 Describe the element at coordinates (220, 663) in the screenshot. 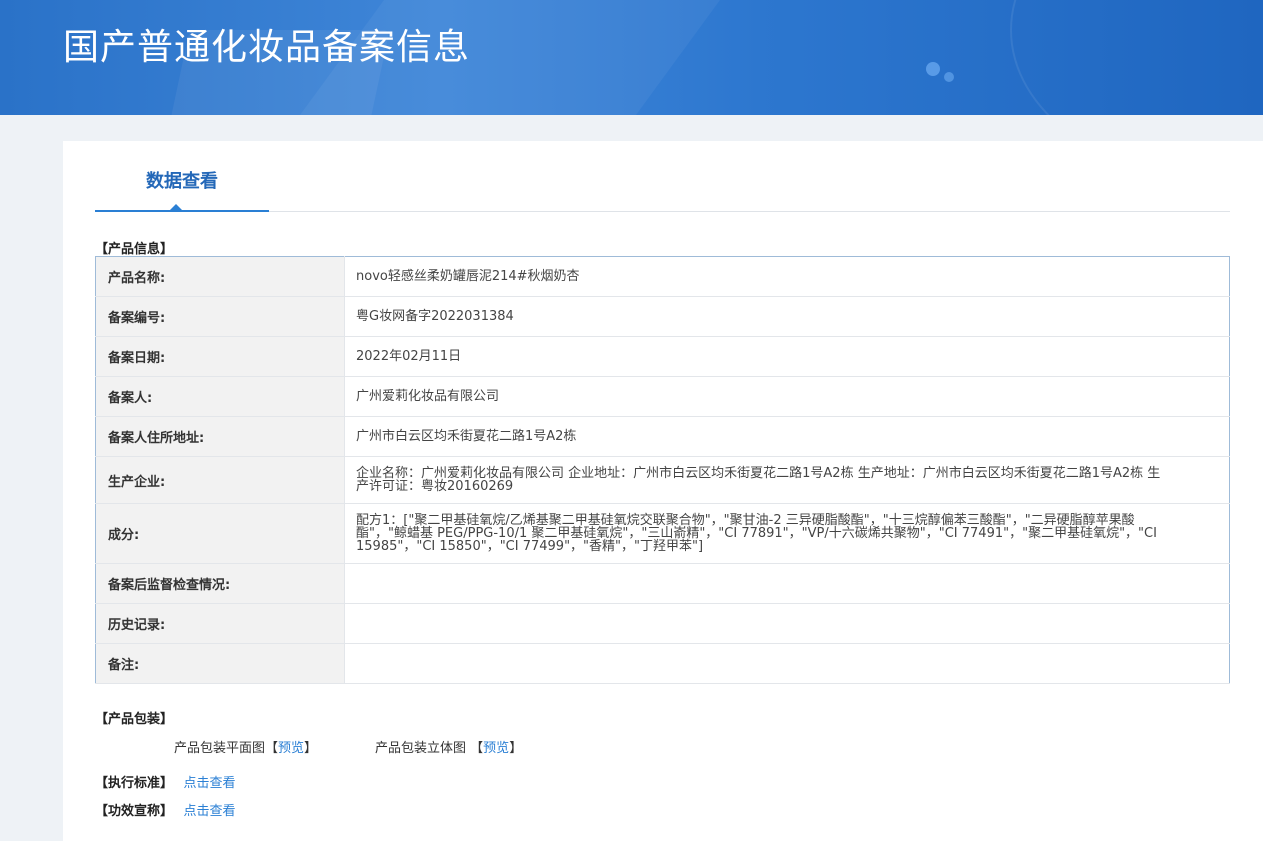

I see `row-key: 备注:` at that location.